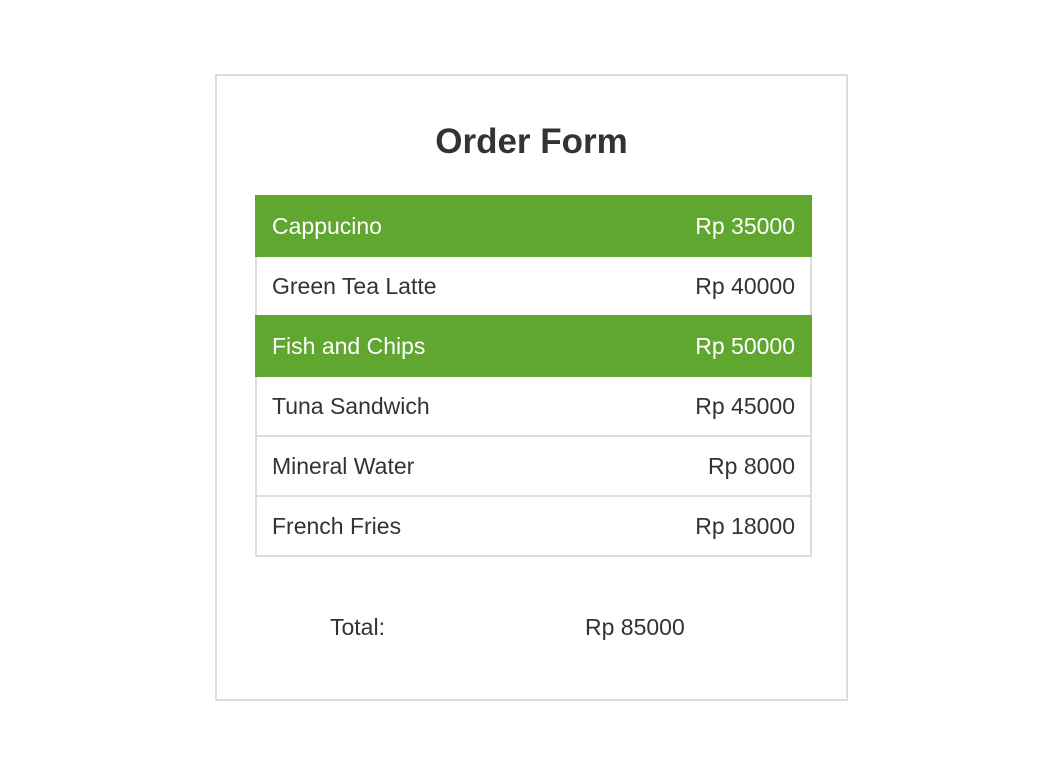  Describe the element at coordinates (533, 466) in the screenshot. I see `menu-item-mineral-water: Mineral Water Rp 8000` at that location.